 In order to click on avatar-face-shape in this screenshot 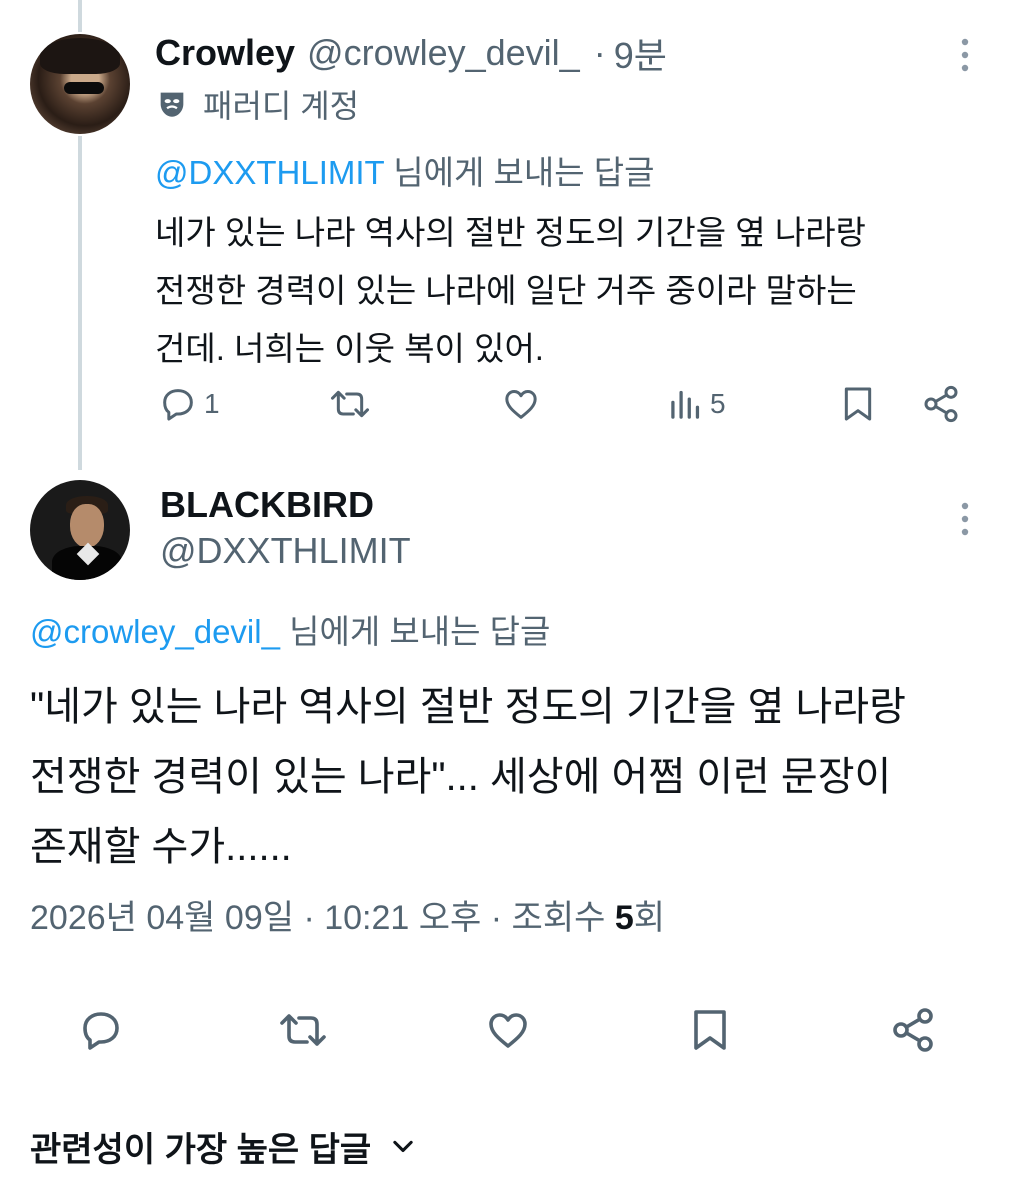, I will do `click(87, 526)`.